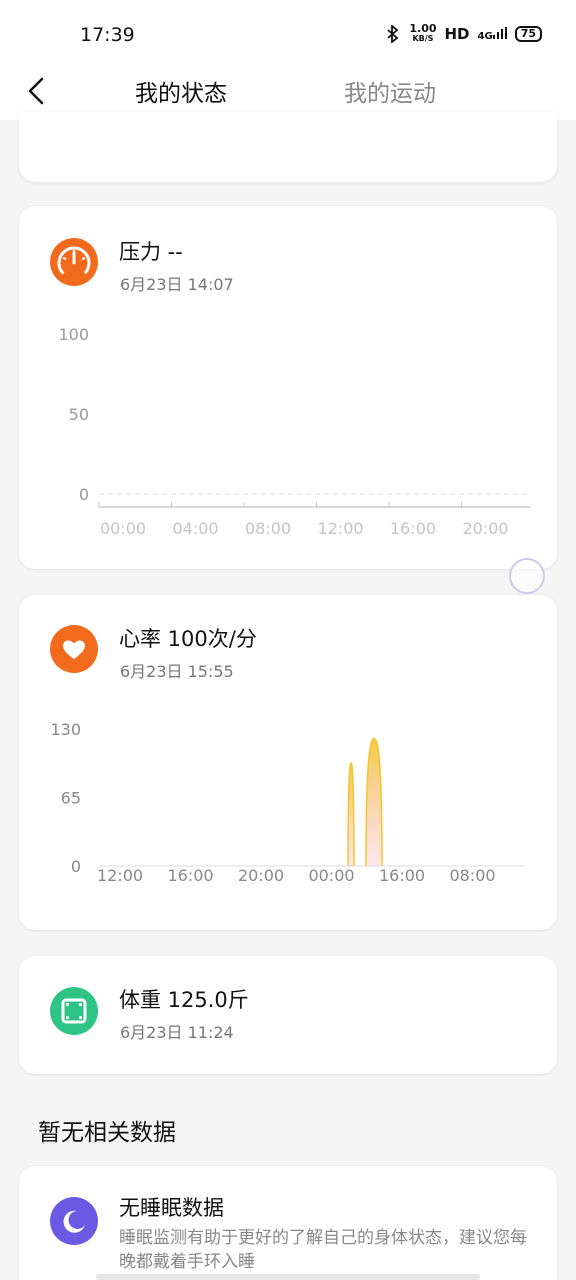 The height and width of the screenshot is (1280, 576). Describe the element at coordinates (423, 28) in the screenshot. I see `speed-value: 1.00` at that location.